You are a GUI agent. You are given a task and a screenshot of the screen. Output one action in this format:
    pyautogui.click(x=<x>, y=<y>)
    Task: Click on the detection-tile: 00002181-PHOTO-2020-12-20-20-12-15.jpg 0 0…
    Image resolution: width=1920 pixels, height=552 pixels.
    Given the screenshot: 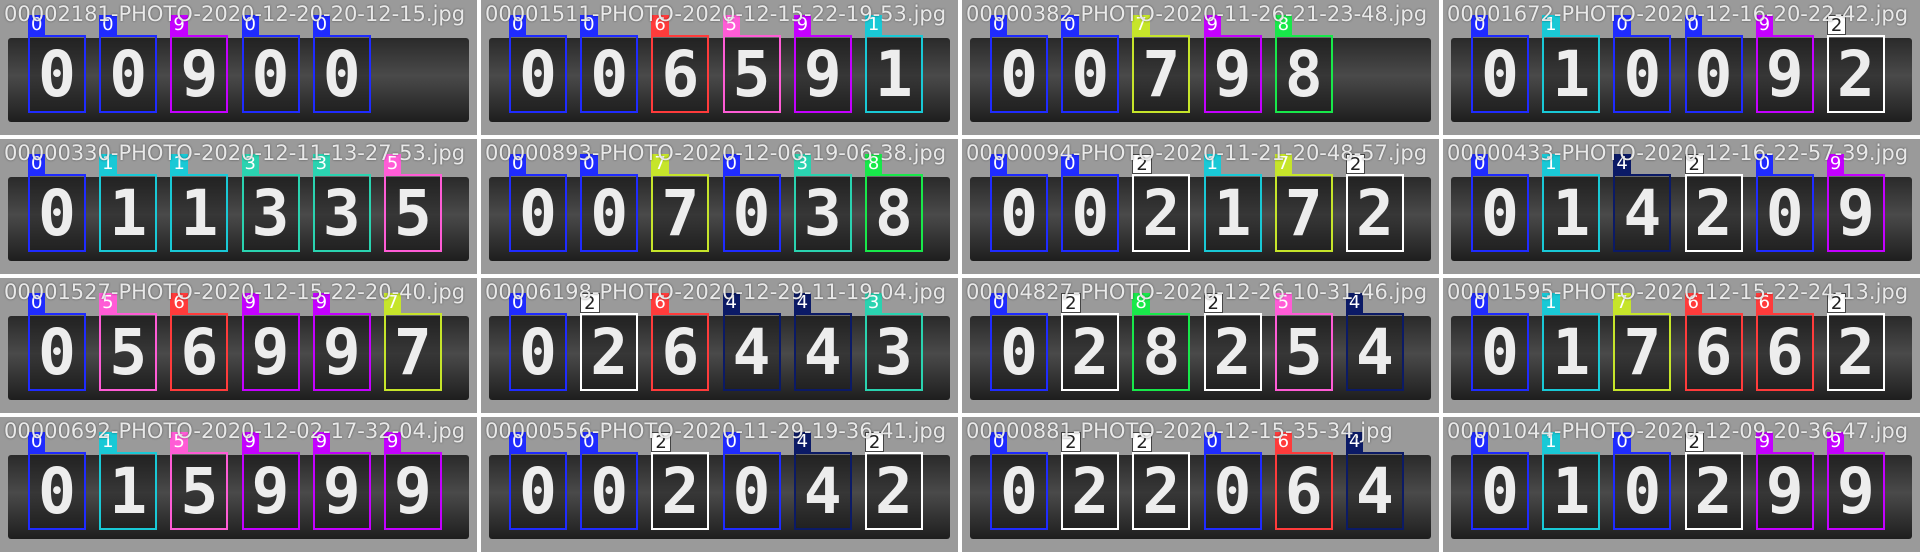 What is the action you would take?
    pyautogui.click(x=238, y=67)
    